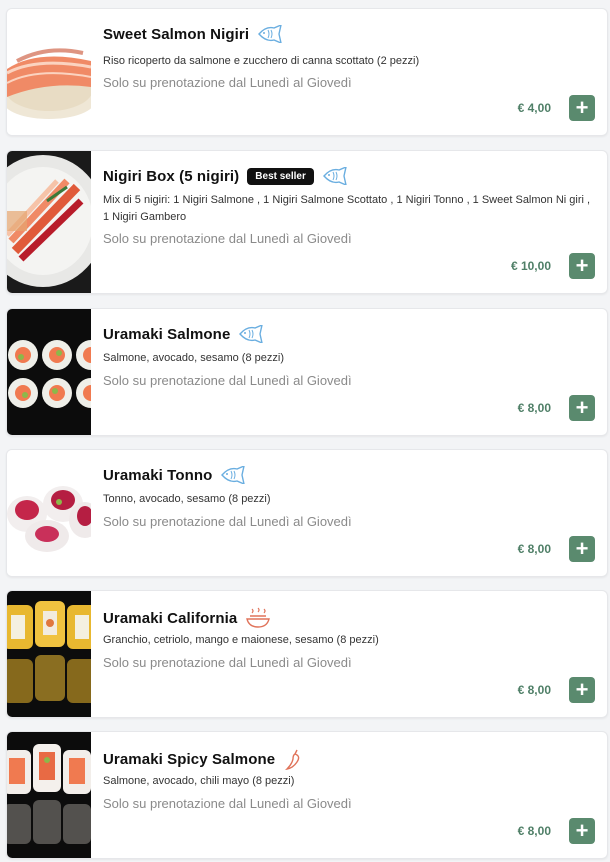 This screenshot has width=610, height=862. Describe the element at coordinates (530, 266) in the screenshot. I see `item-price: € 10,00` at that location.